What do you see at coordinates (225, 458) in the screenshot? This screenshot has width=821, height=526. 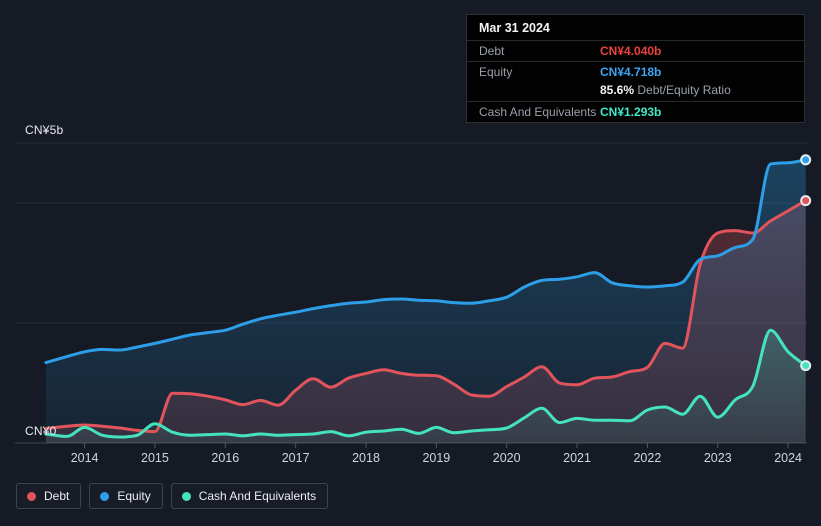 I see `x-axis-label-2016: 2016` at bounding box center [225, 458].